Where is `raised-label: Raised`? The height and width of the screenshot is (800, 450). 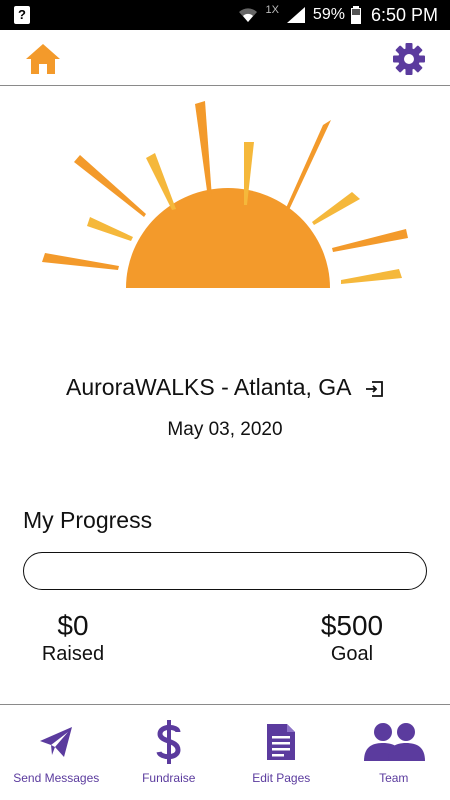
raised-label: Raised is located at coordinates (73, 654).